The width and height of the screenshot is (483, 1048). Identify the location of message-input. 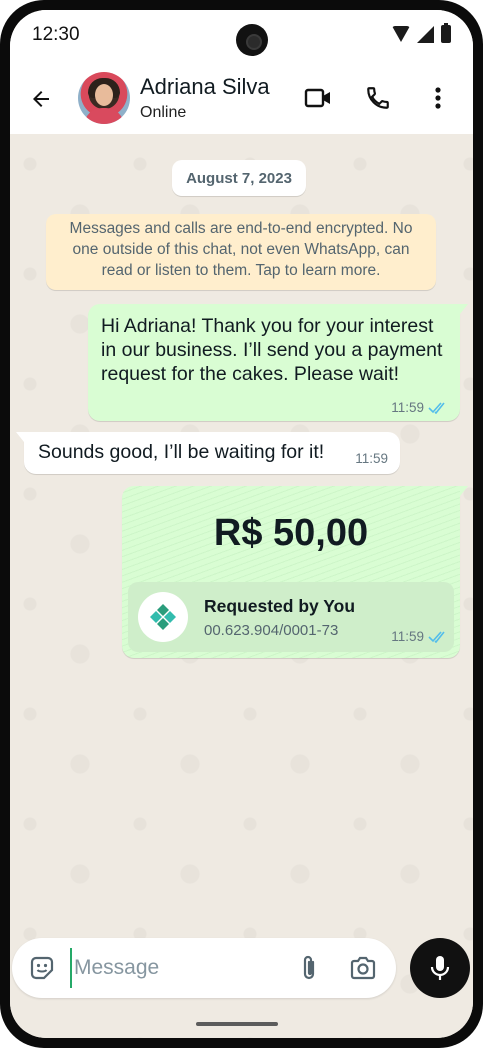
(170, 968).